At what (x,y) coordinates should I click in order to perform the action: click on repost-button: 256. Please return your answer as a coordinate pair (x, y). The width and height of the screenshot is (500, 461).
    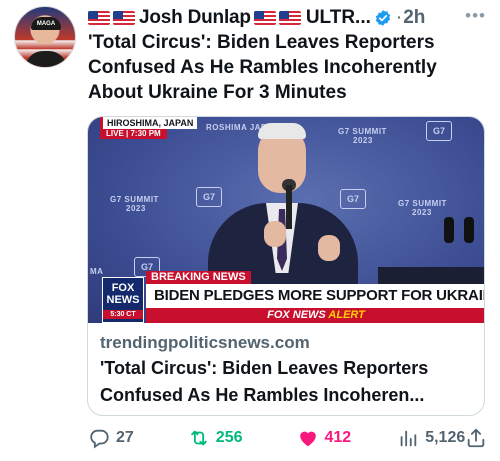
    Looking at the image, I should click on (215, 438).